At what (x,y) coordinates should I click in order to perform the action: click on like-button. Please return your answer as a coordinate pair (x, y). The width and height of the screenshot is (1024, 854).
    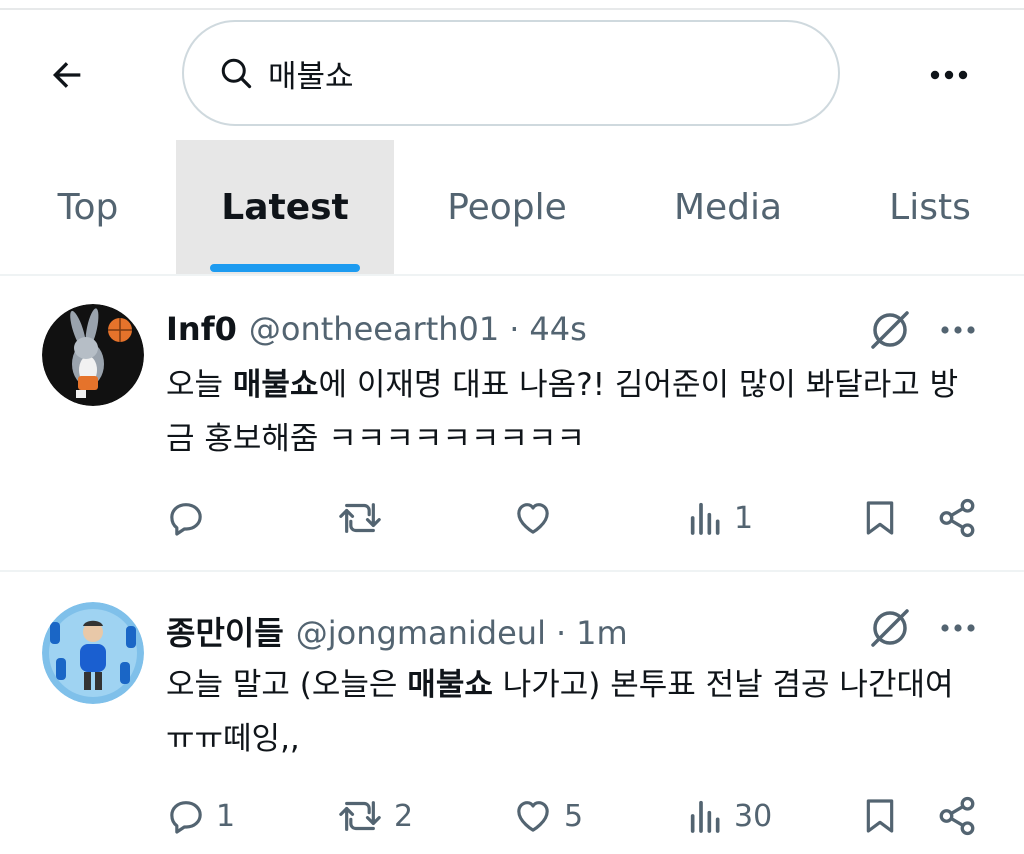
    Looking at the image, I should click on (538, 518).